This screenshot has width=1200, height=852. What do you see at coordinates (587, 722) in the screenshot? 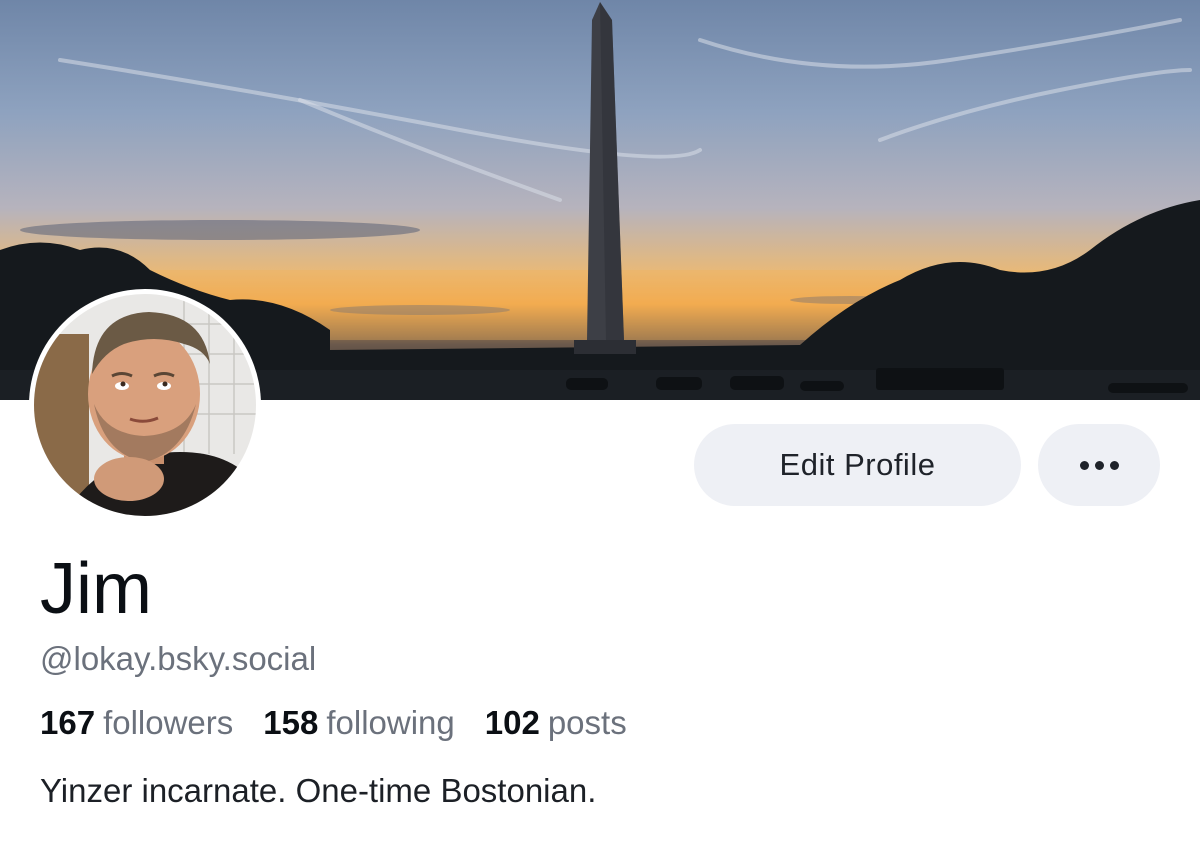
I see `posts-label: posts` at bounding box center [587, 722].